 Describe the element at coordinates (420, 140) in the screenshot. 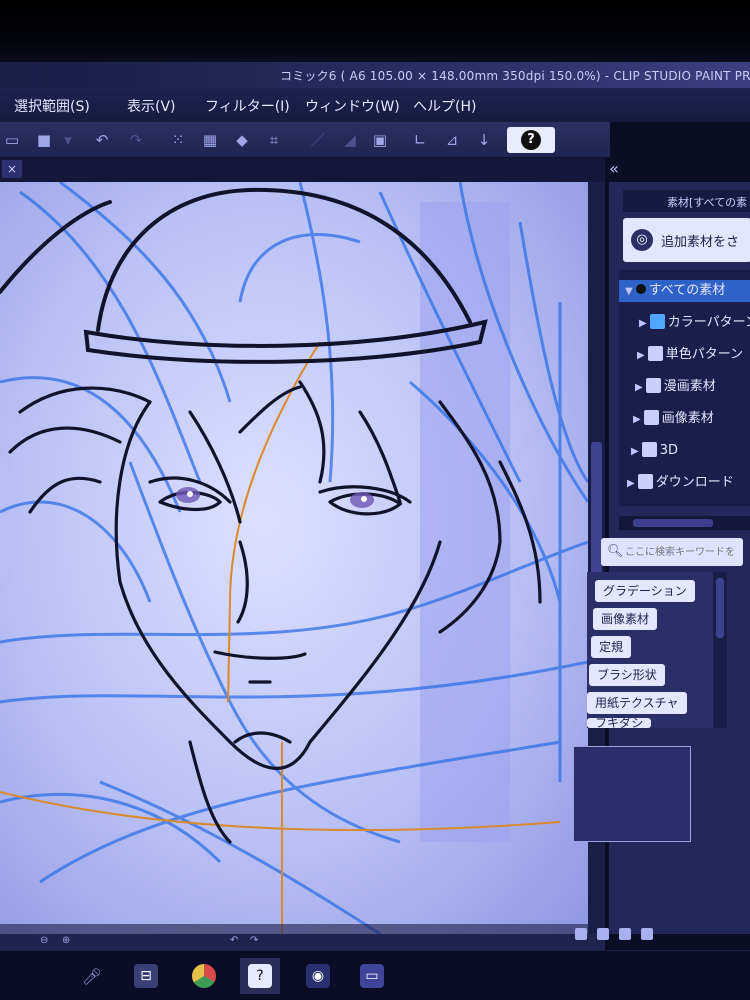

I see `ruler-snap-icon: ∟` at that location.